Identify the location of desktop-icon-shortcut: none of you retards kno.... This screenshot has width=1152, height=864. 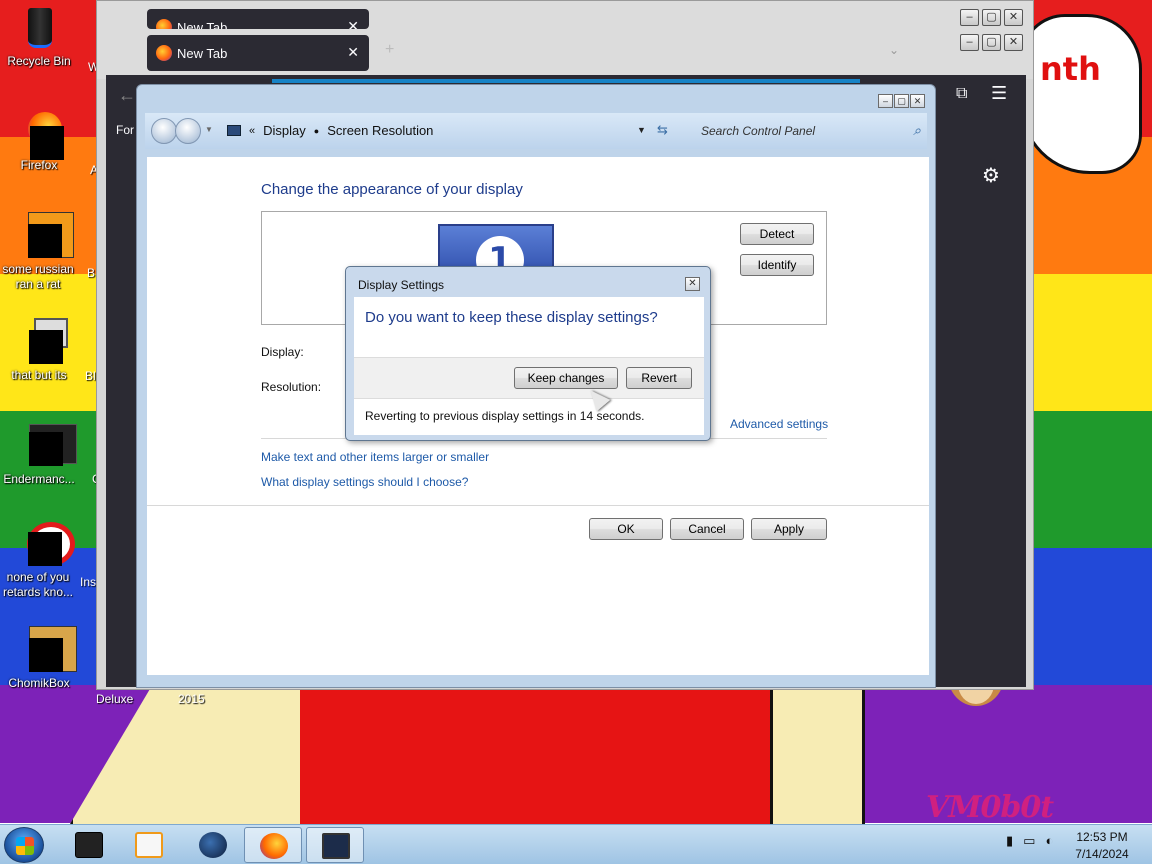
(38, 560).